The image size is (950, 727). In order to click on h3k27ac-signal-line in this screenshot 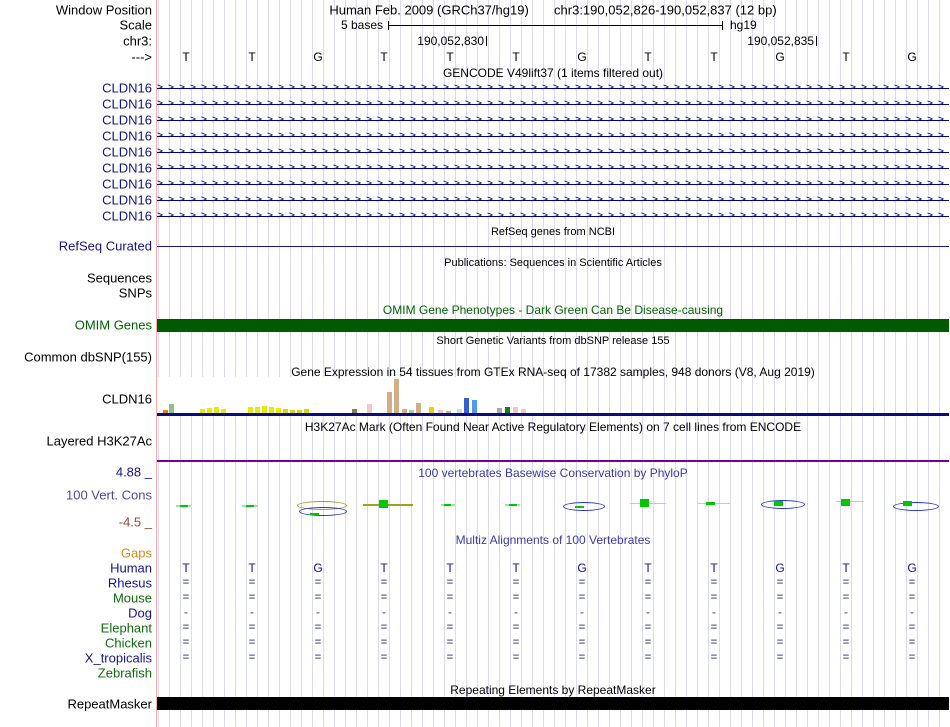, I will do `click(553, 461)`.